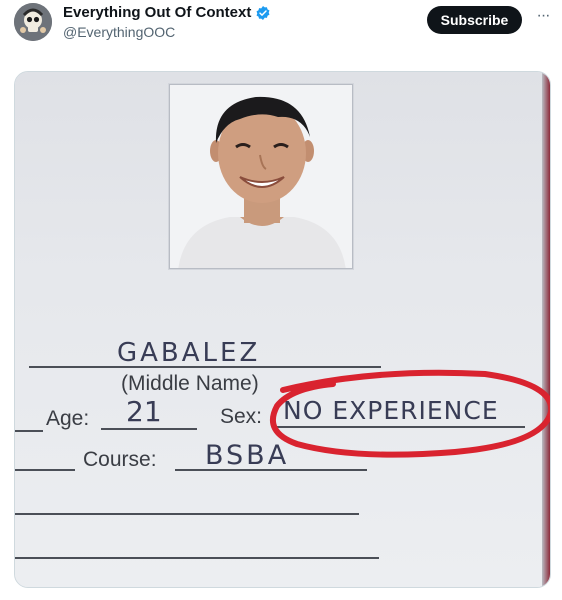  What do you see at coordinates (410, 413) in the screenshot?
I see `red-circle-annotation` at bounding box center [410, 413].